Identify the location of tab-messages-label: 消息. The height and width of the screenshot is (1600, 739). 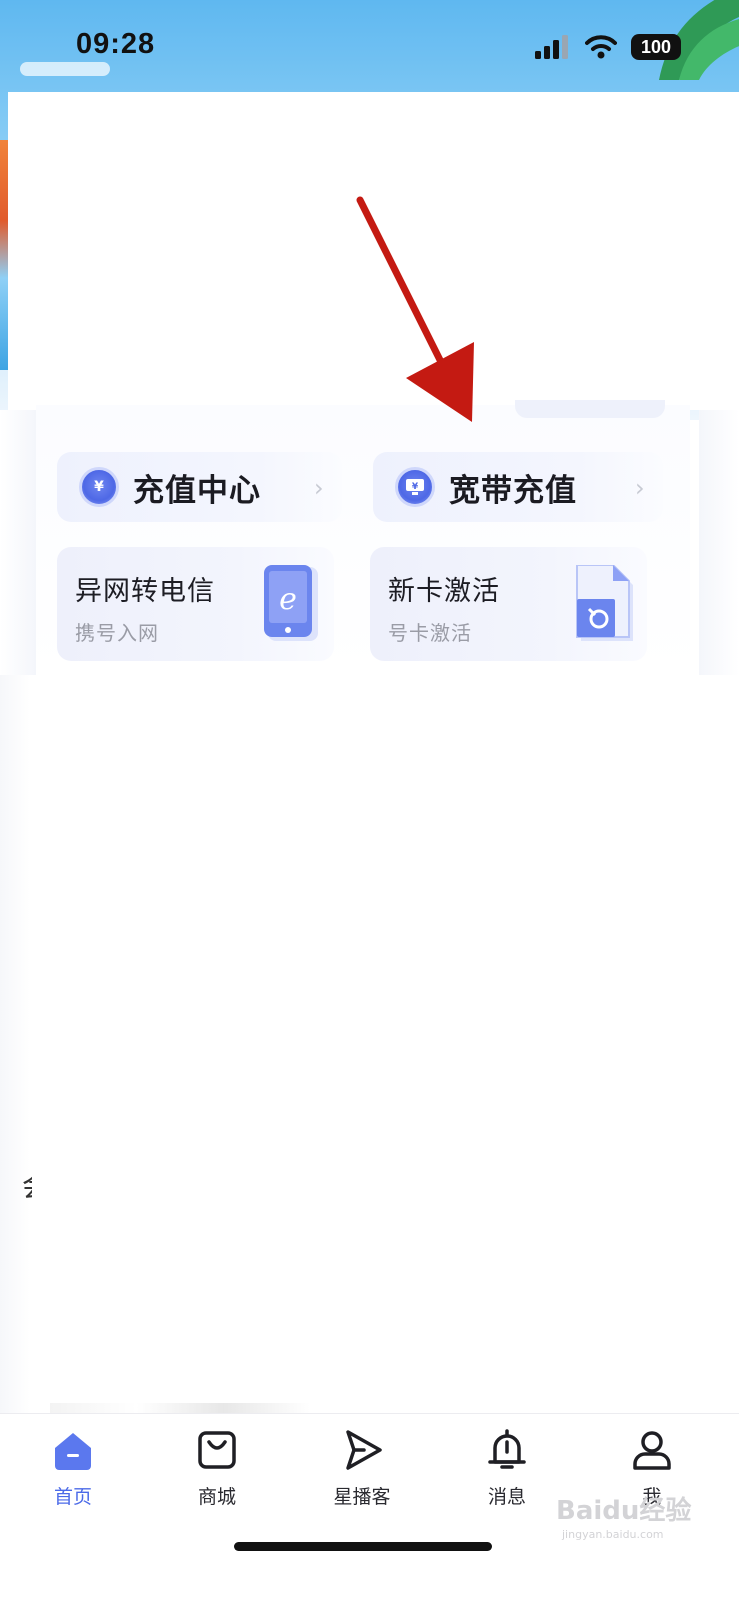
(506, 1497).